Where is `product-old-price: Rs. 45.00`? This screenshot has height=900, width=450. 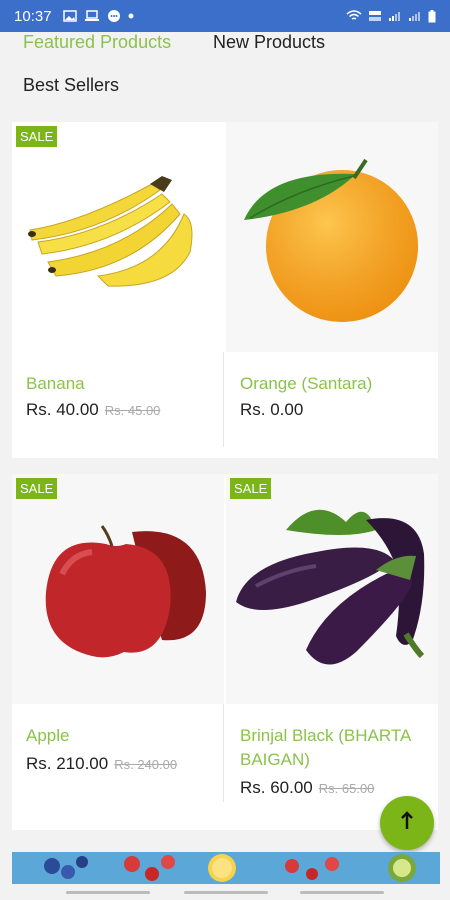
product-old-price: Rs. 45.00 is located at coordinates (132, 410).